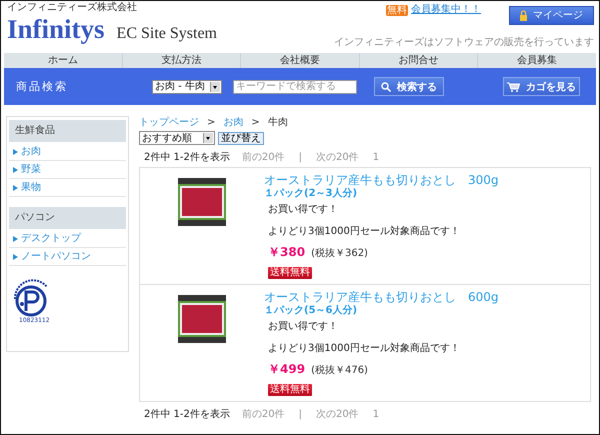  I want to click on cart-button: カゴを見る, so click(541, 86).